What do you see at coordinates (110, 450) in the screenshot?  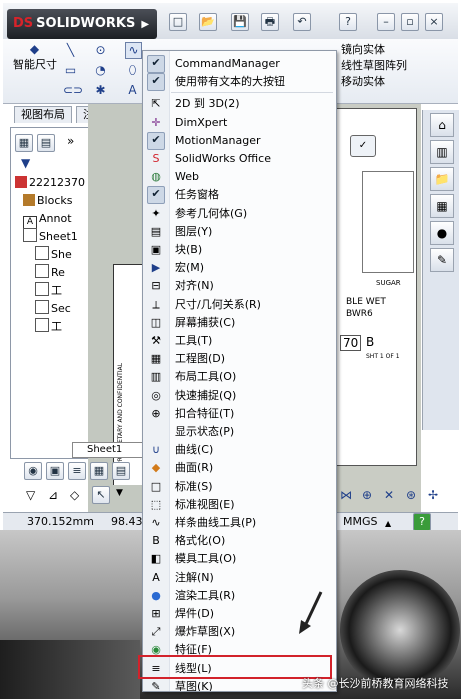 I see `sheet-tab: Sheet1` at bounding box center [110, 450].